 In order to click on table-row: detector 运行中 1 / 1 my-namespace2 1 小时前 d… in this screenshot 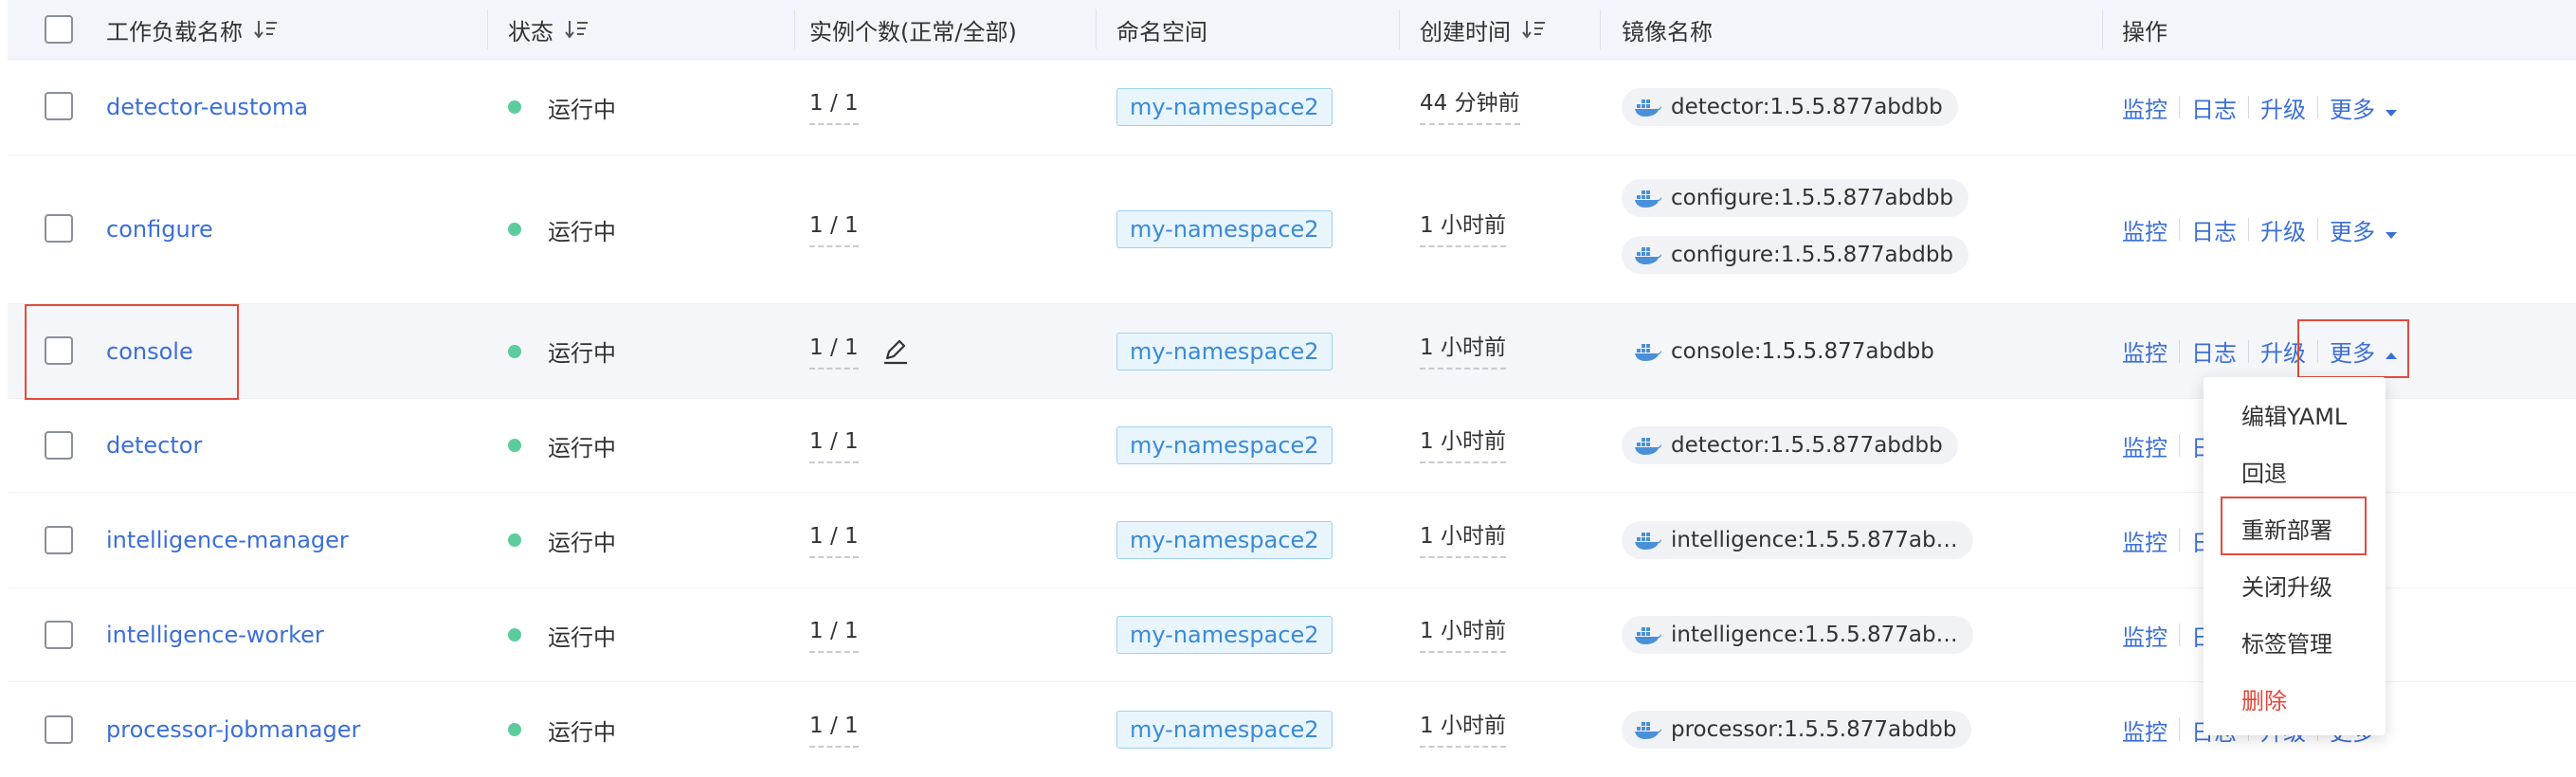, I will do `click(1292, 446)`.